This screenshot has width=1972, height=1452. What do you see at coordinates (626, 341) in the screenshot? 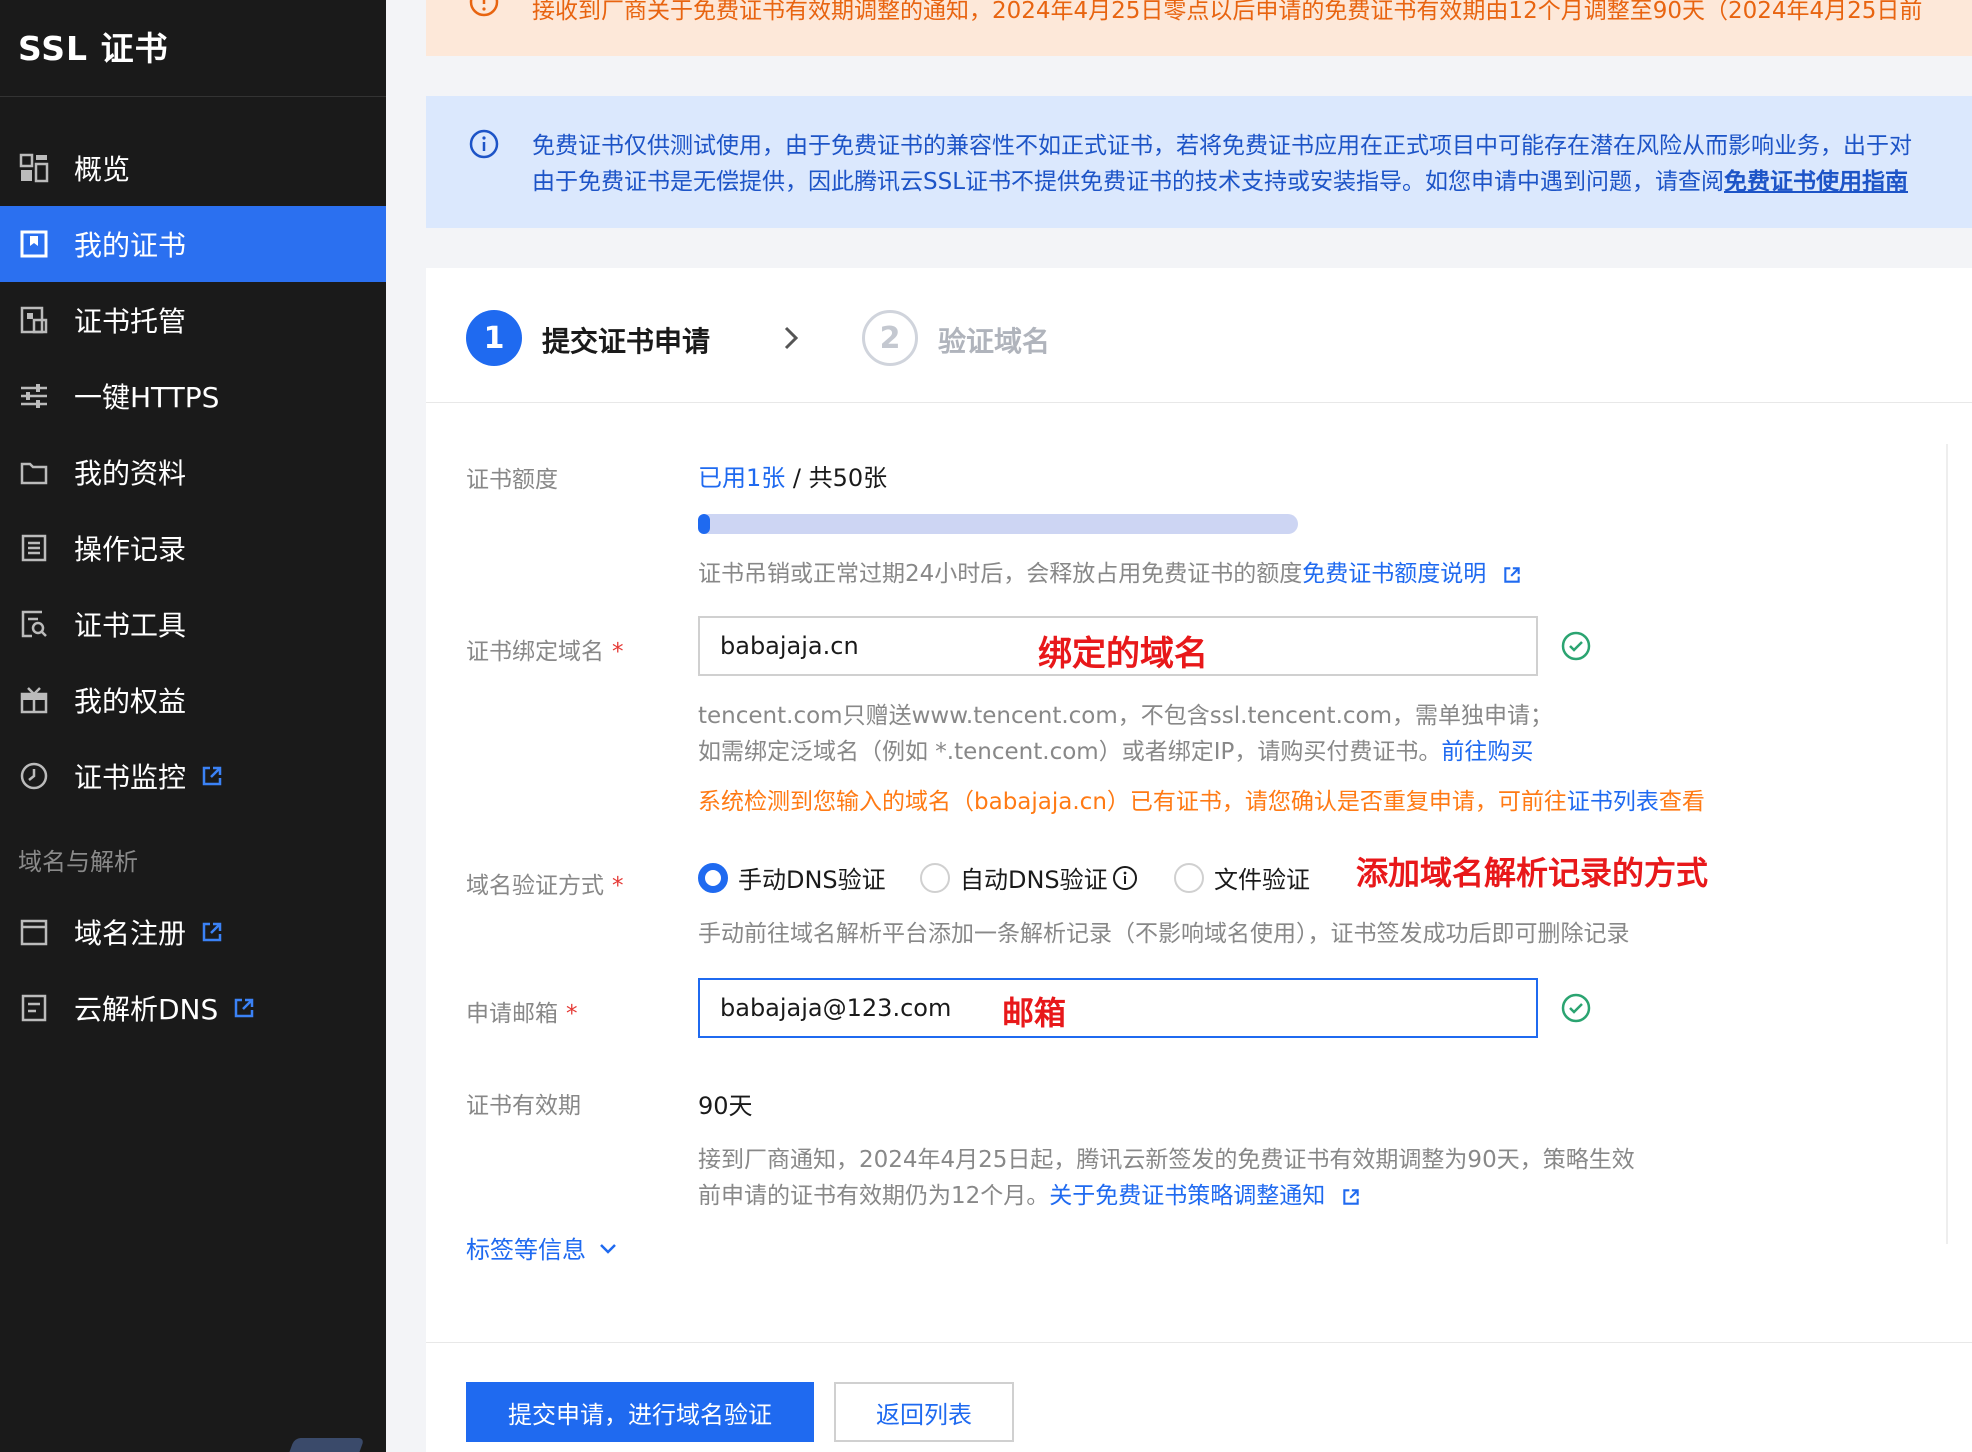
I see `step1-label: 提交证书申请` at bounding box center [626, 341].